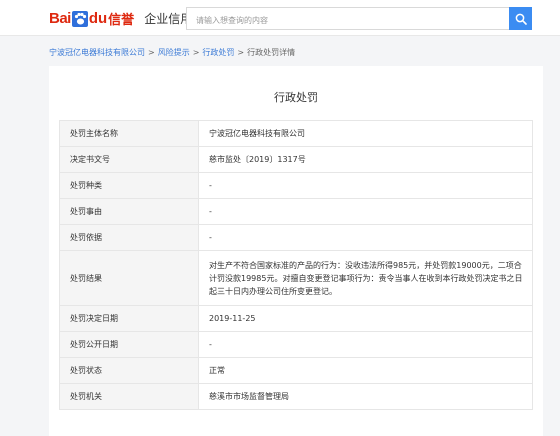 The image size is (560, 436). Describe the element at coordinates (168, 19) in the screenshot. I see `site-title: 企业信用` at that location.